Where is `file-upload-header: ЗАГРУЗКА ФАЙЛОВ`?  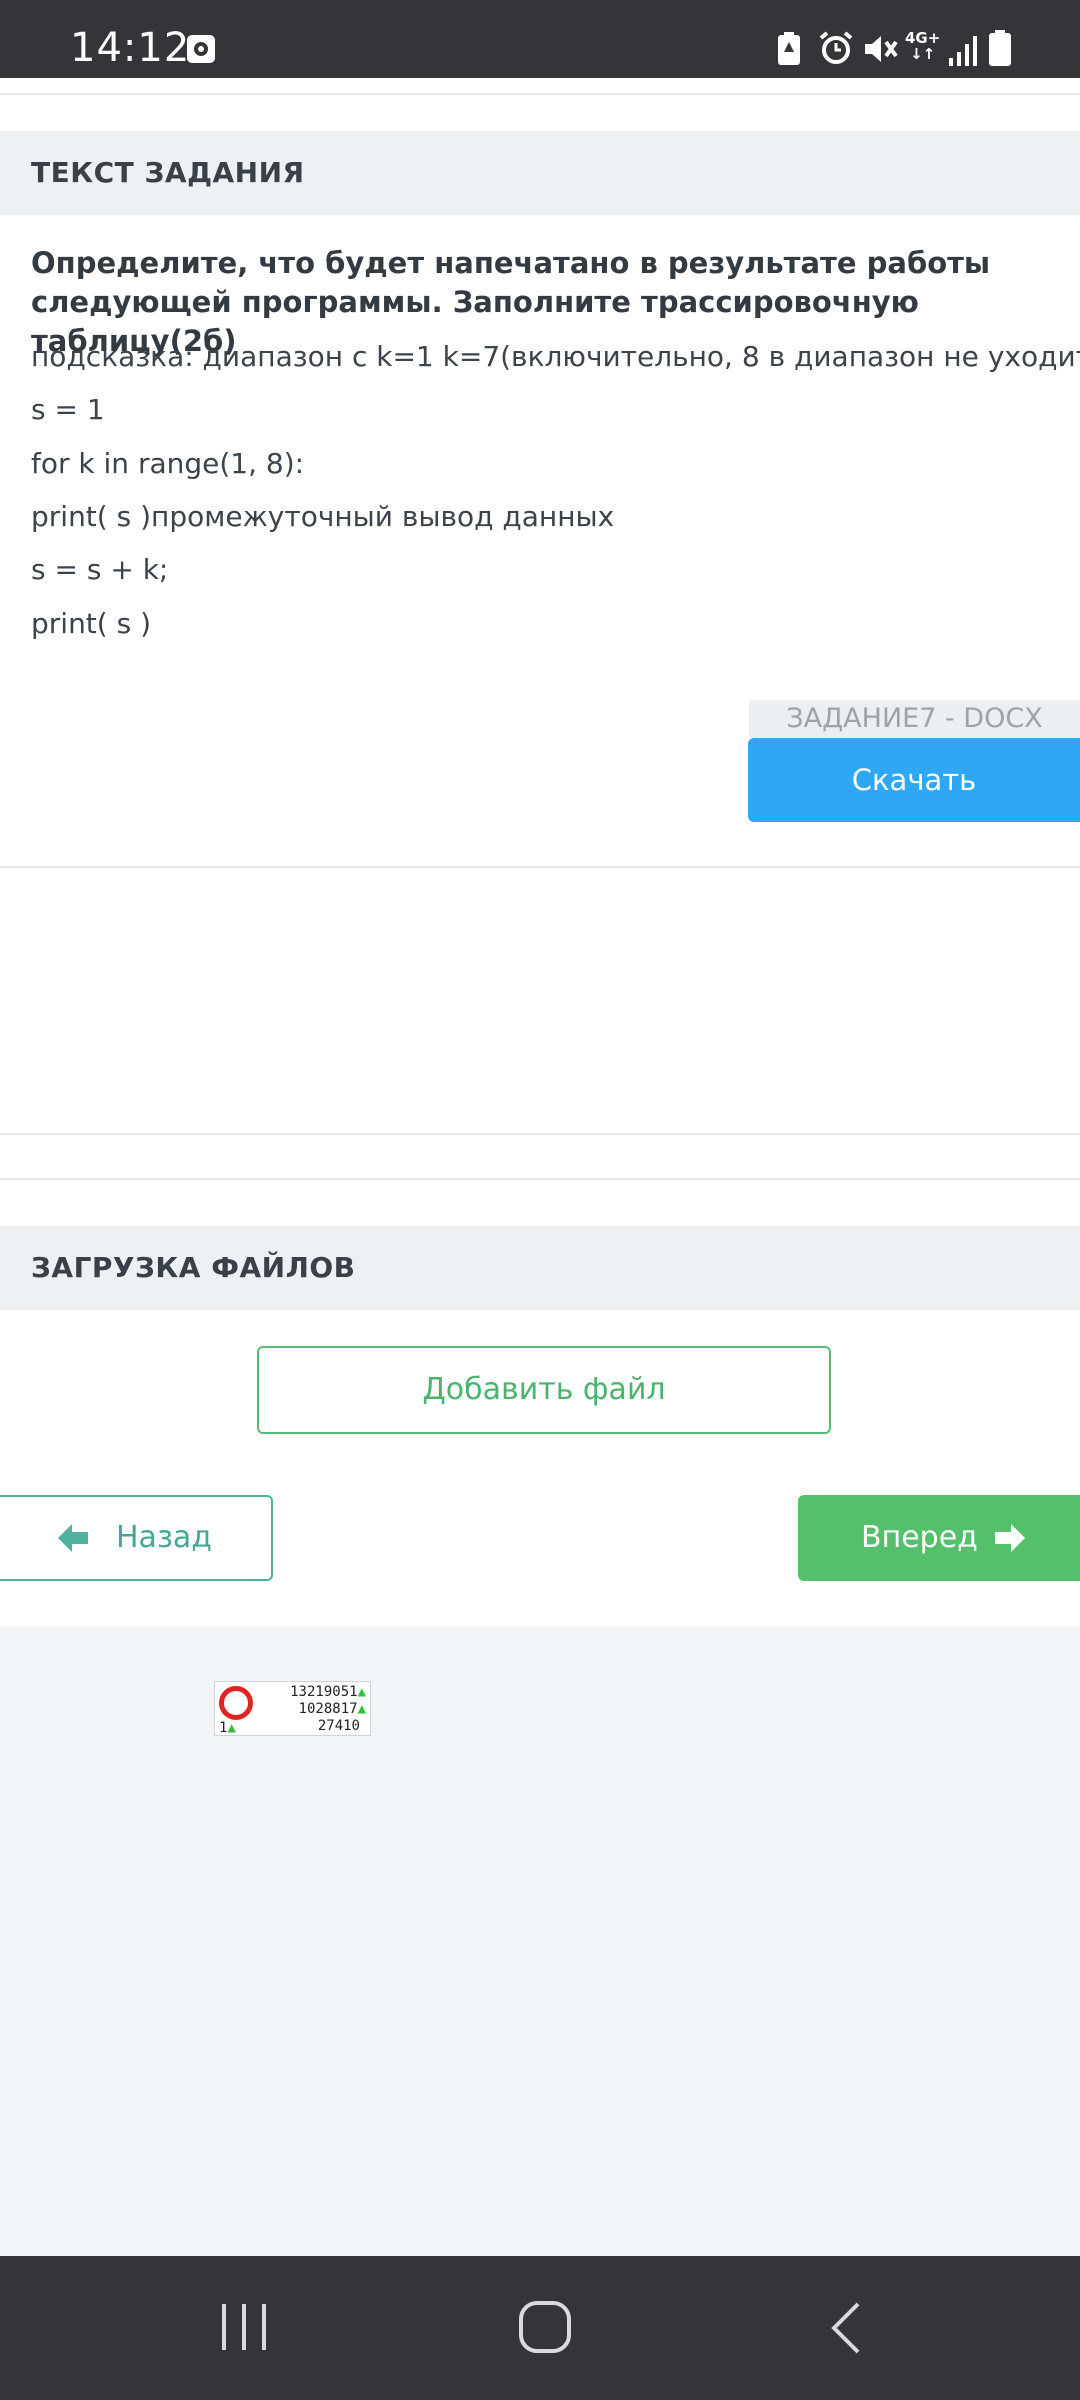 file-upload-header: ЗАГРУЗКА ФАЙЛОВ is located at coordinates (540, 1268).